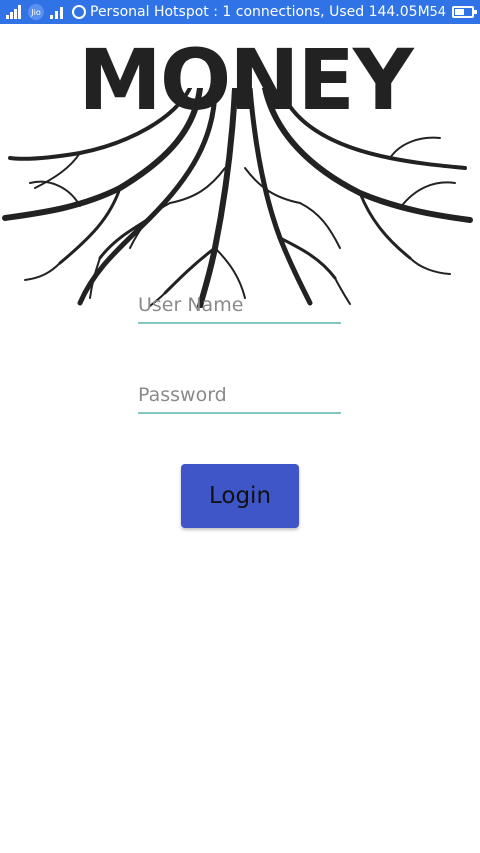 Image resolution: width=480 pixels, height=853 pixels. I want to click on battery-percent: 54, so click(437, 12).